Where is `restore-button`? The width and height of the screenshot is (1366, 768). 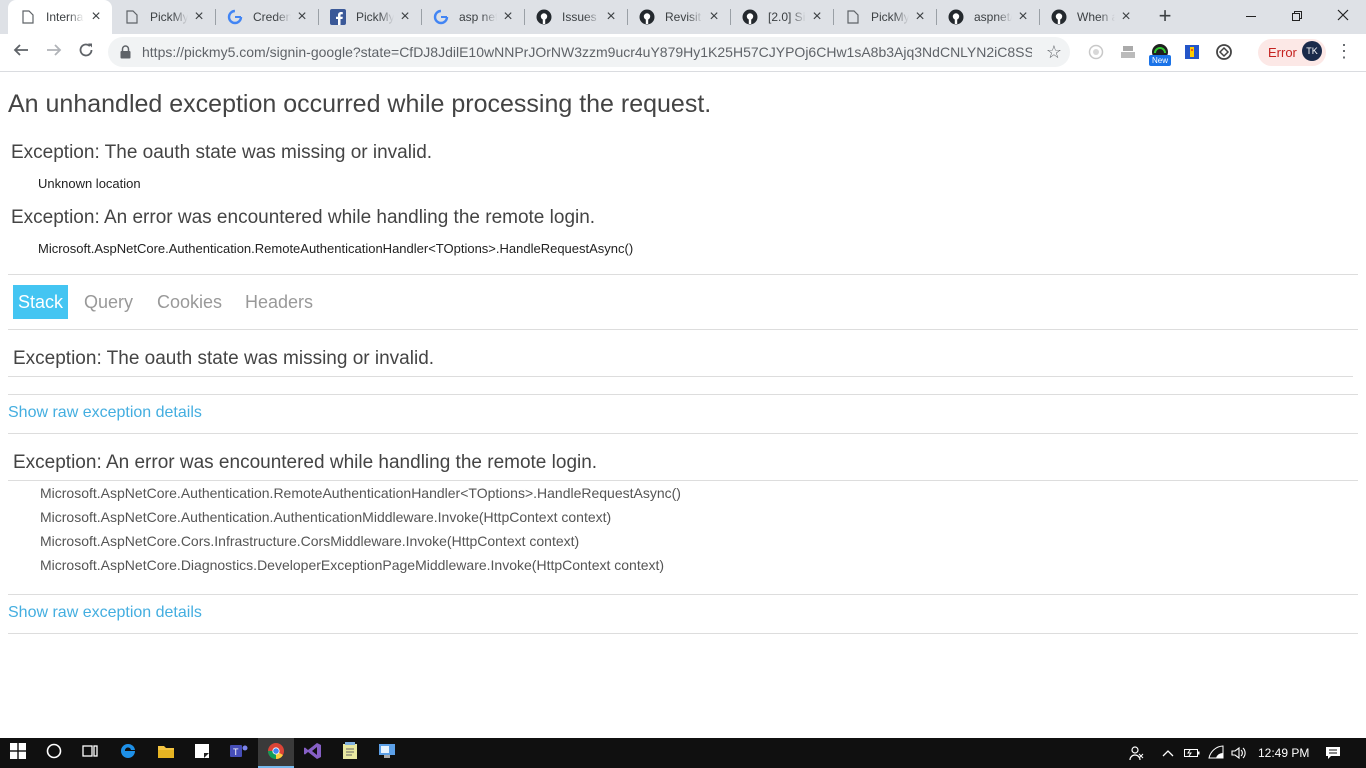
restore-button is located at coordinates (1297, 16).